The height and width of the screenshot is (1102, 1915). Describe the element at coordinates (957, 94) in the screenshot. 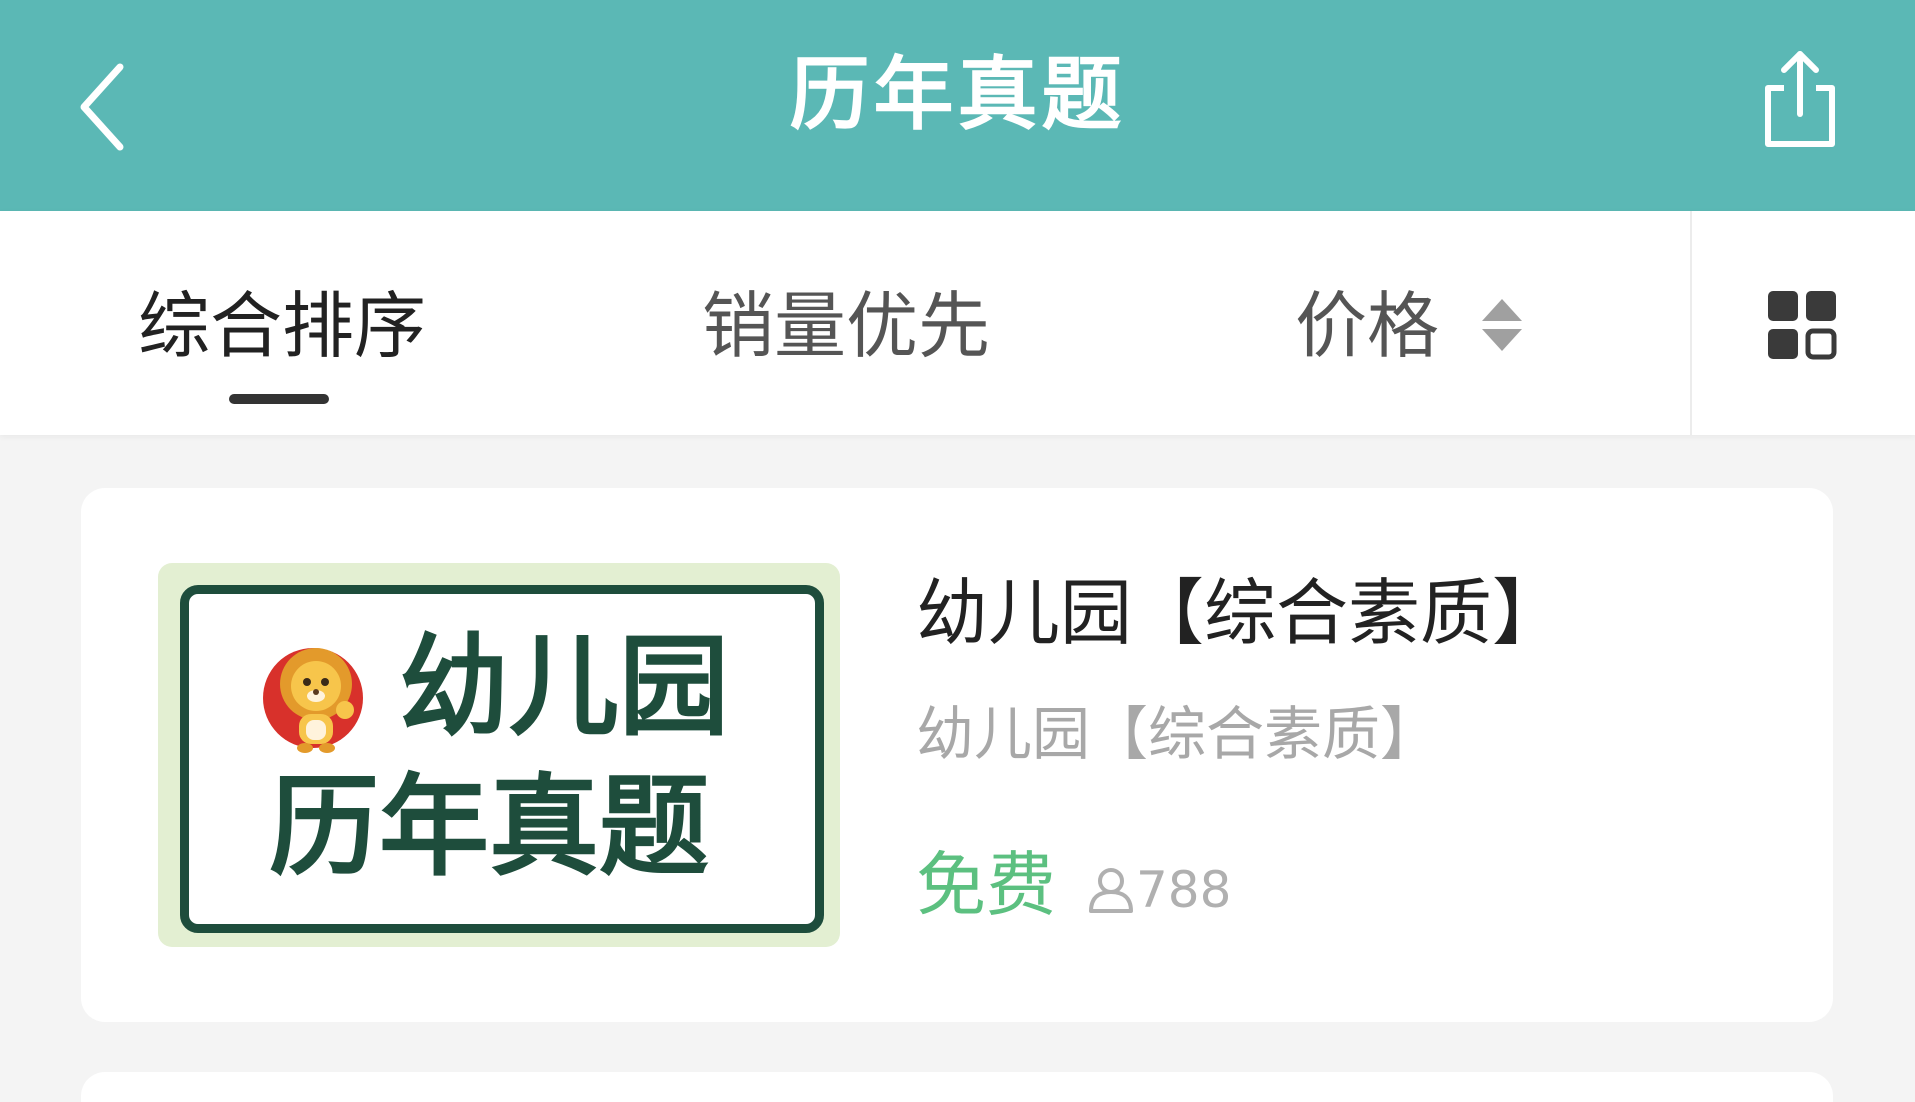

I see `page-title: 历年真题` at that location.